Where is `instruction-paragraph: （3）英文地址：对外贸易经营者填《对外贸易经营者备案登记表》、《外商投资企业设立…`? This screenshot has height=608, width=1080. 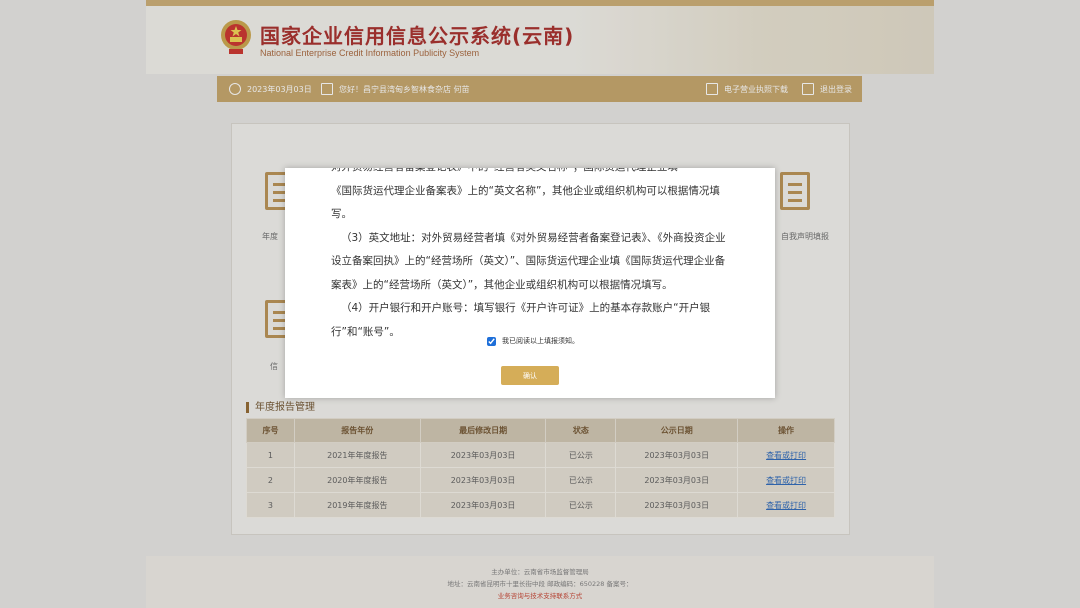 instruction-paragraph: （3）英文地址：对外贸易经营者填《对外贸易经营者备案登记表》、《外商投资企业设立… is located at coordinates (528, 261).